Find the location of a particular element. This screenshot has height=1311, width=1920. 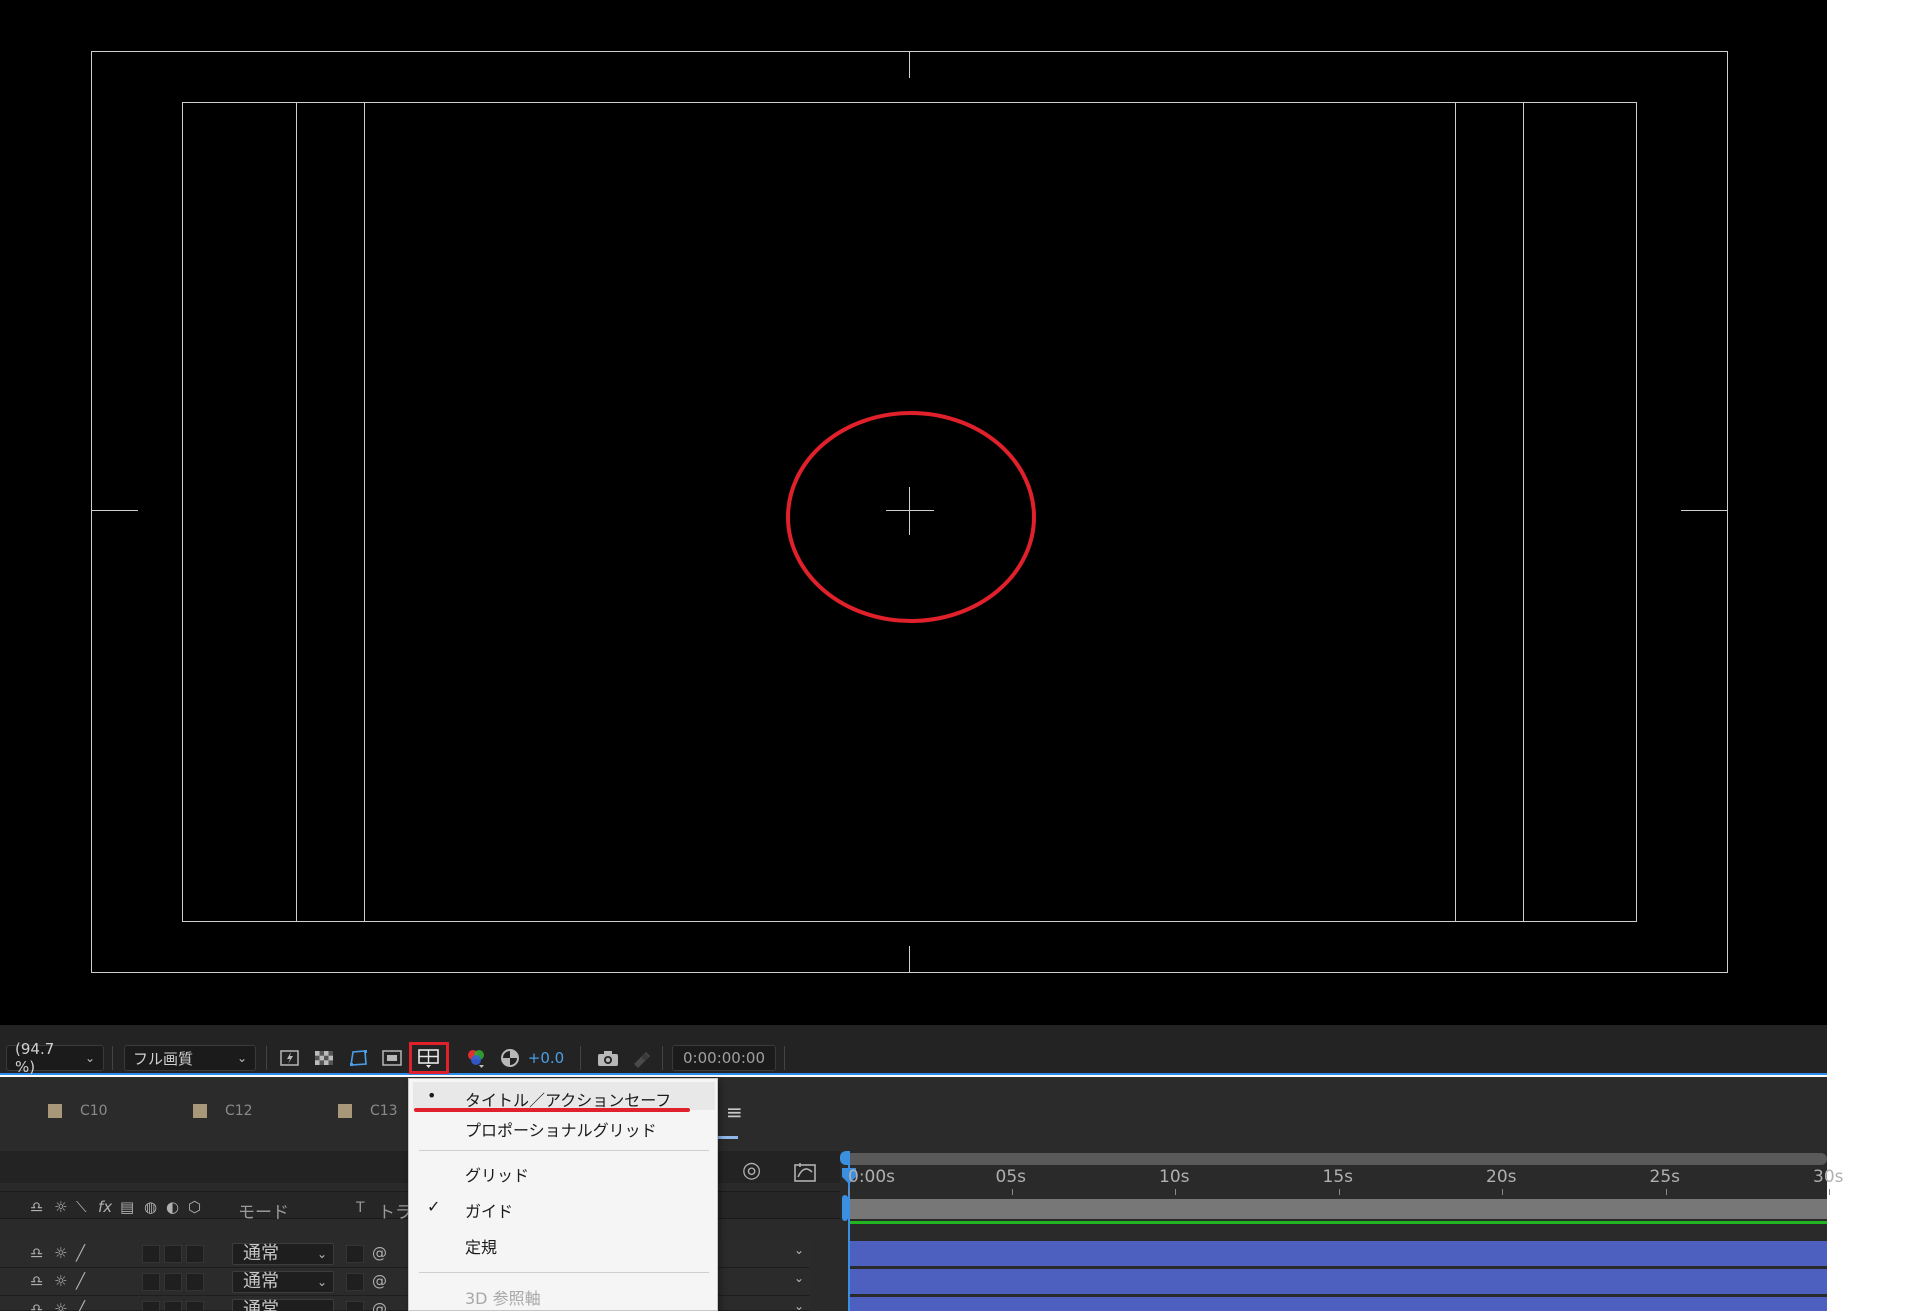

effects-icon: fx is located at coordinates (105, 1207).